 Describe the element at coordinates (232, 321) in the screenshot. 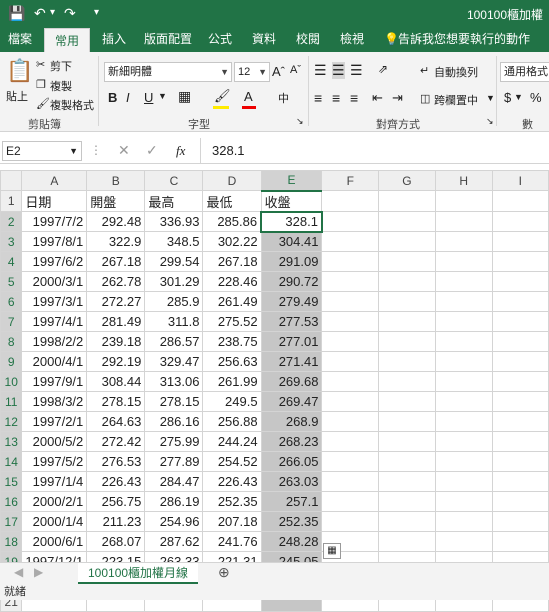

I see `cell: 275.52` at that location.